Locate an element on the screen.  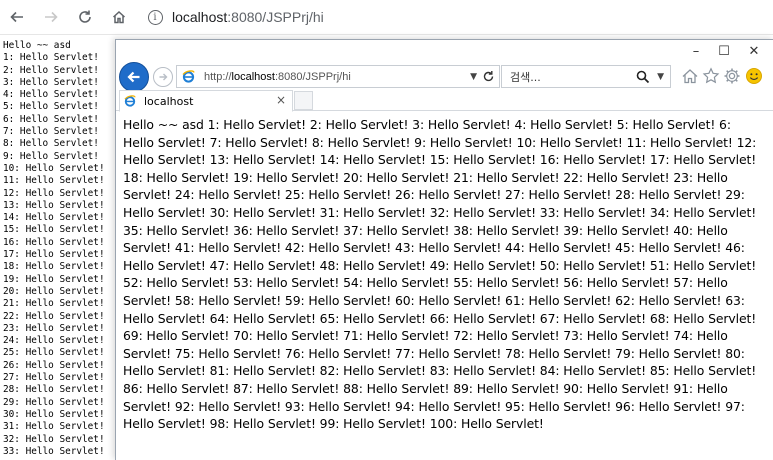
background-line: 19: Hello Servlet! is located at coordinates (54, 279).